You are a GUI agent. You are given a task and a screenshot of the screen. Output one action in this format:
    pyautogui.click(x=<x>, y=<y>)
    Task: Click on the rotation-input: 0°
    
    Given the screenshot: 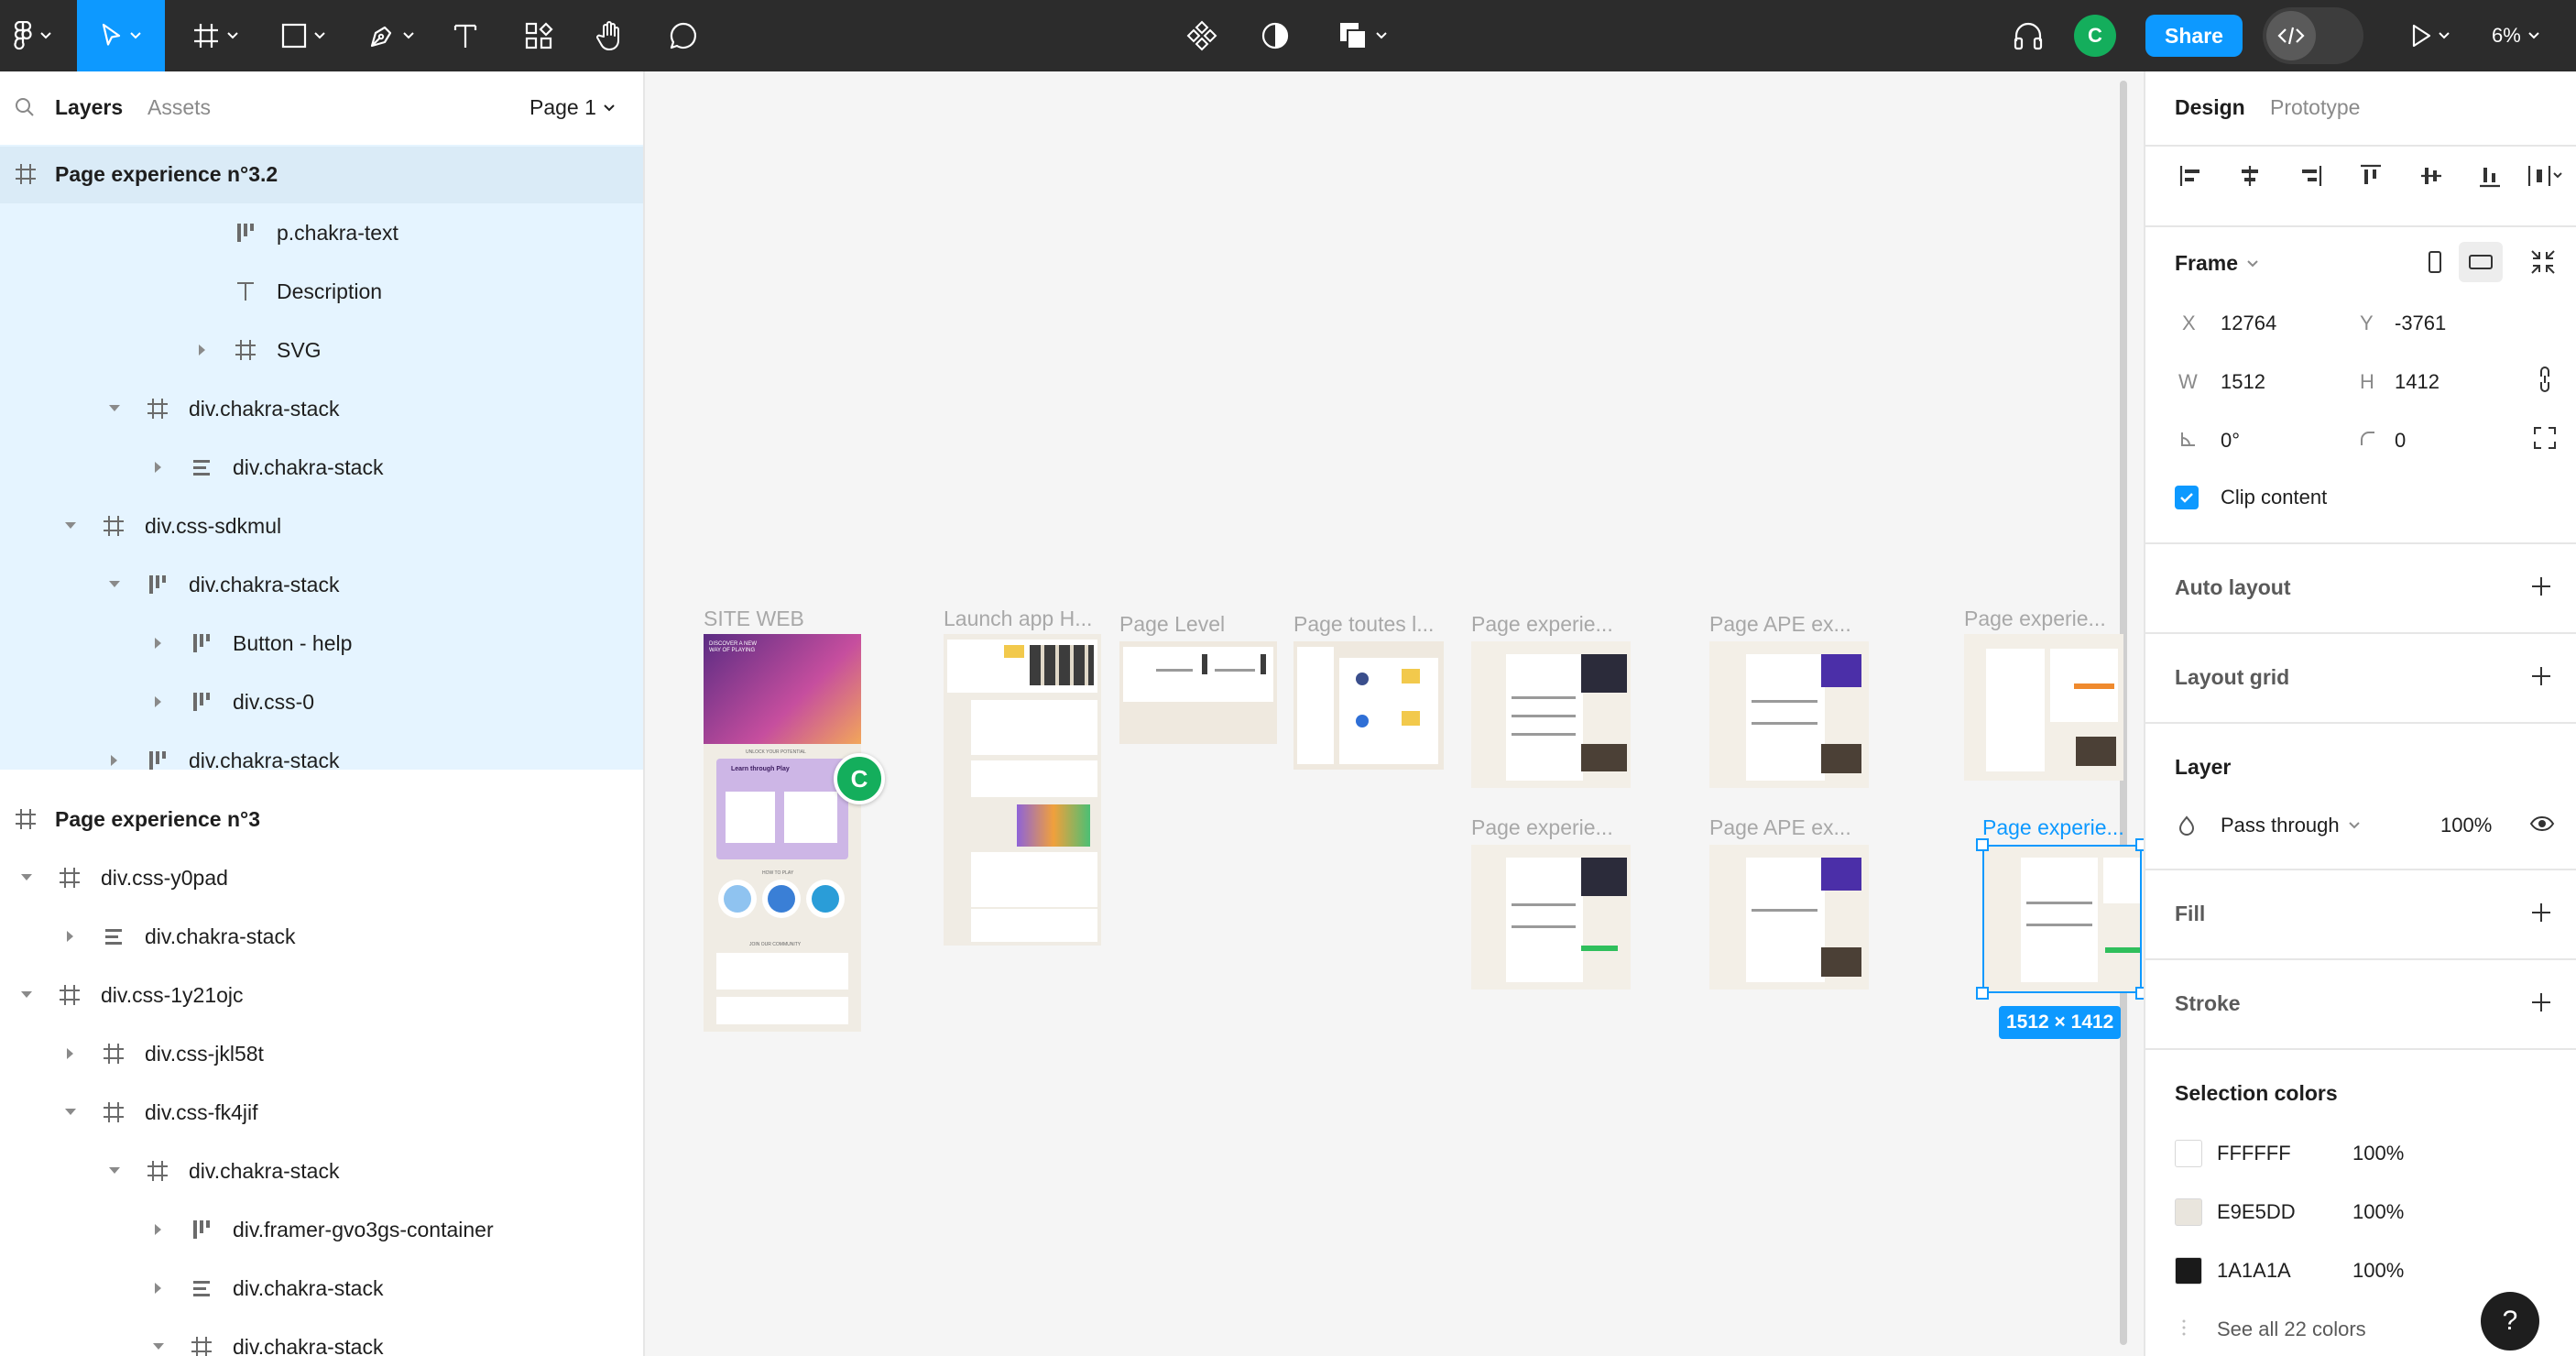 What is the action you would take?
    pyautogui.click(x=2230, y=441)
    